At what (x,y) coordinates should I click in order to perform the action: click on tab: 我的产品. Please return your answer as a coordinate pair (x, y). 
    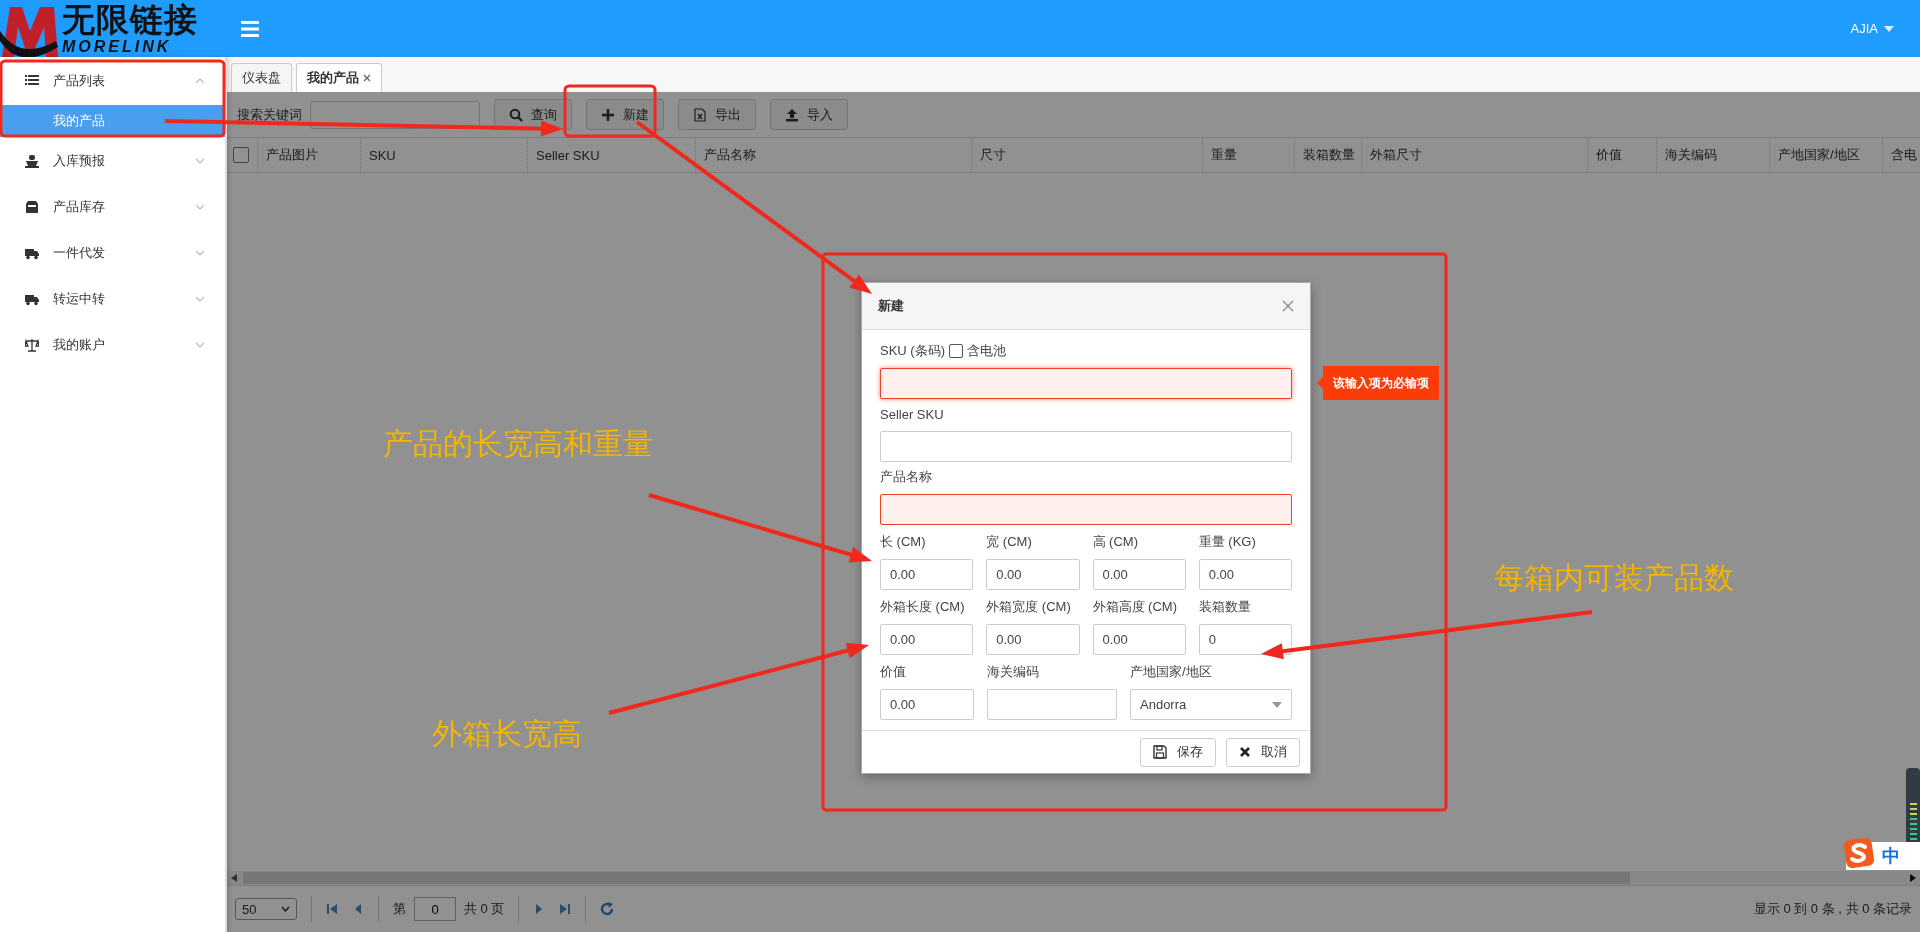
    Looking at the image, I should click on (339, 77).